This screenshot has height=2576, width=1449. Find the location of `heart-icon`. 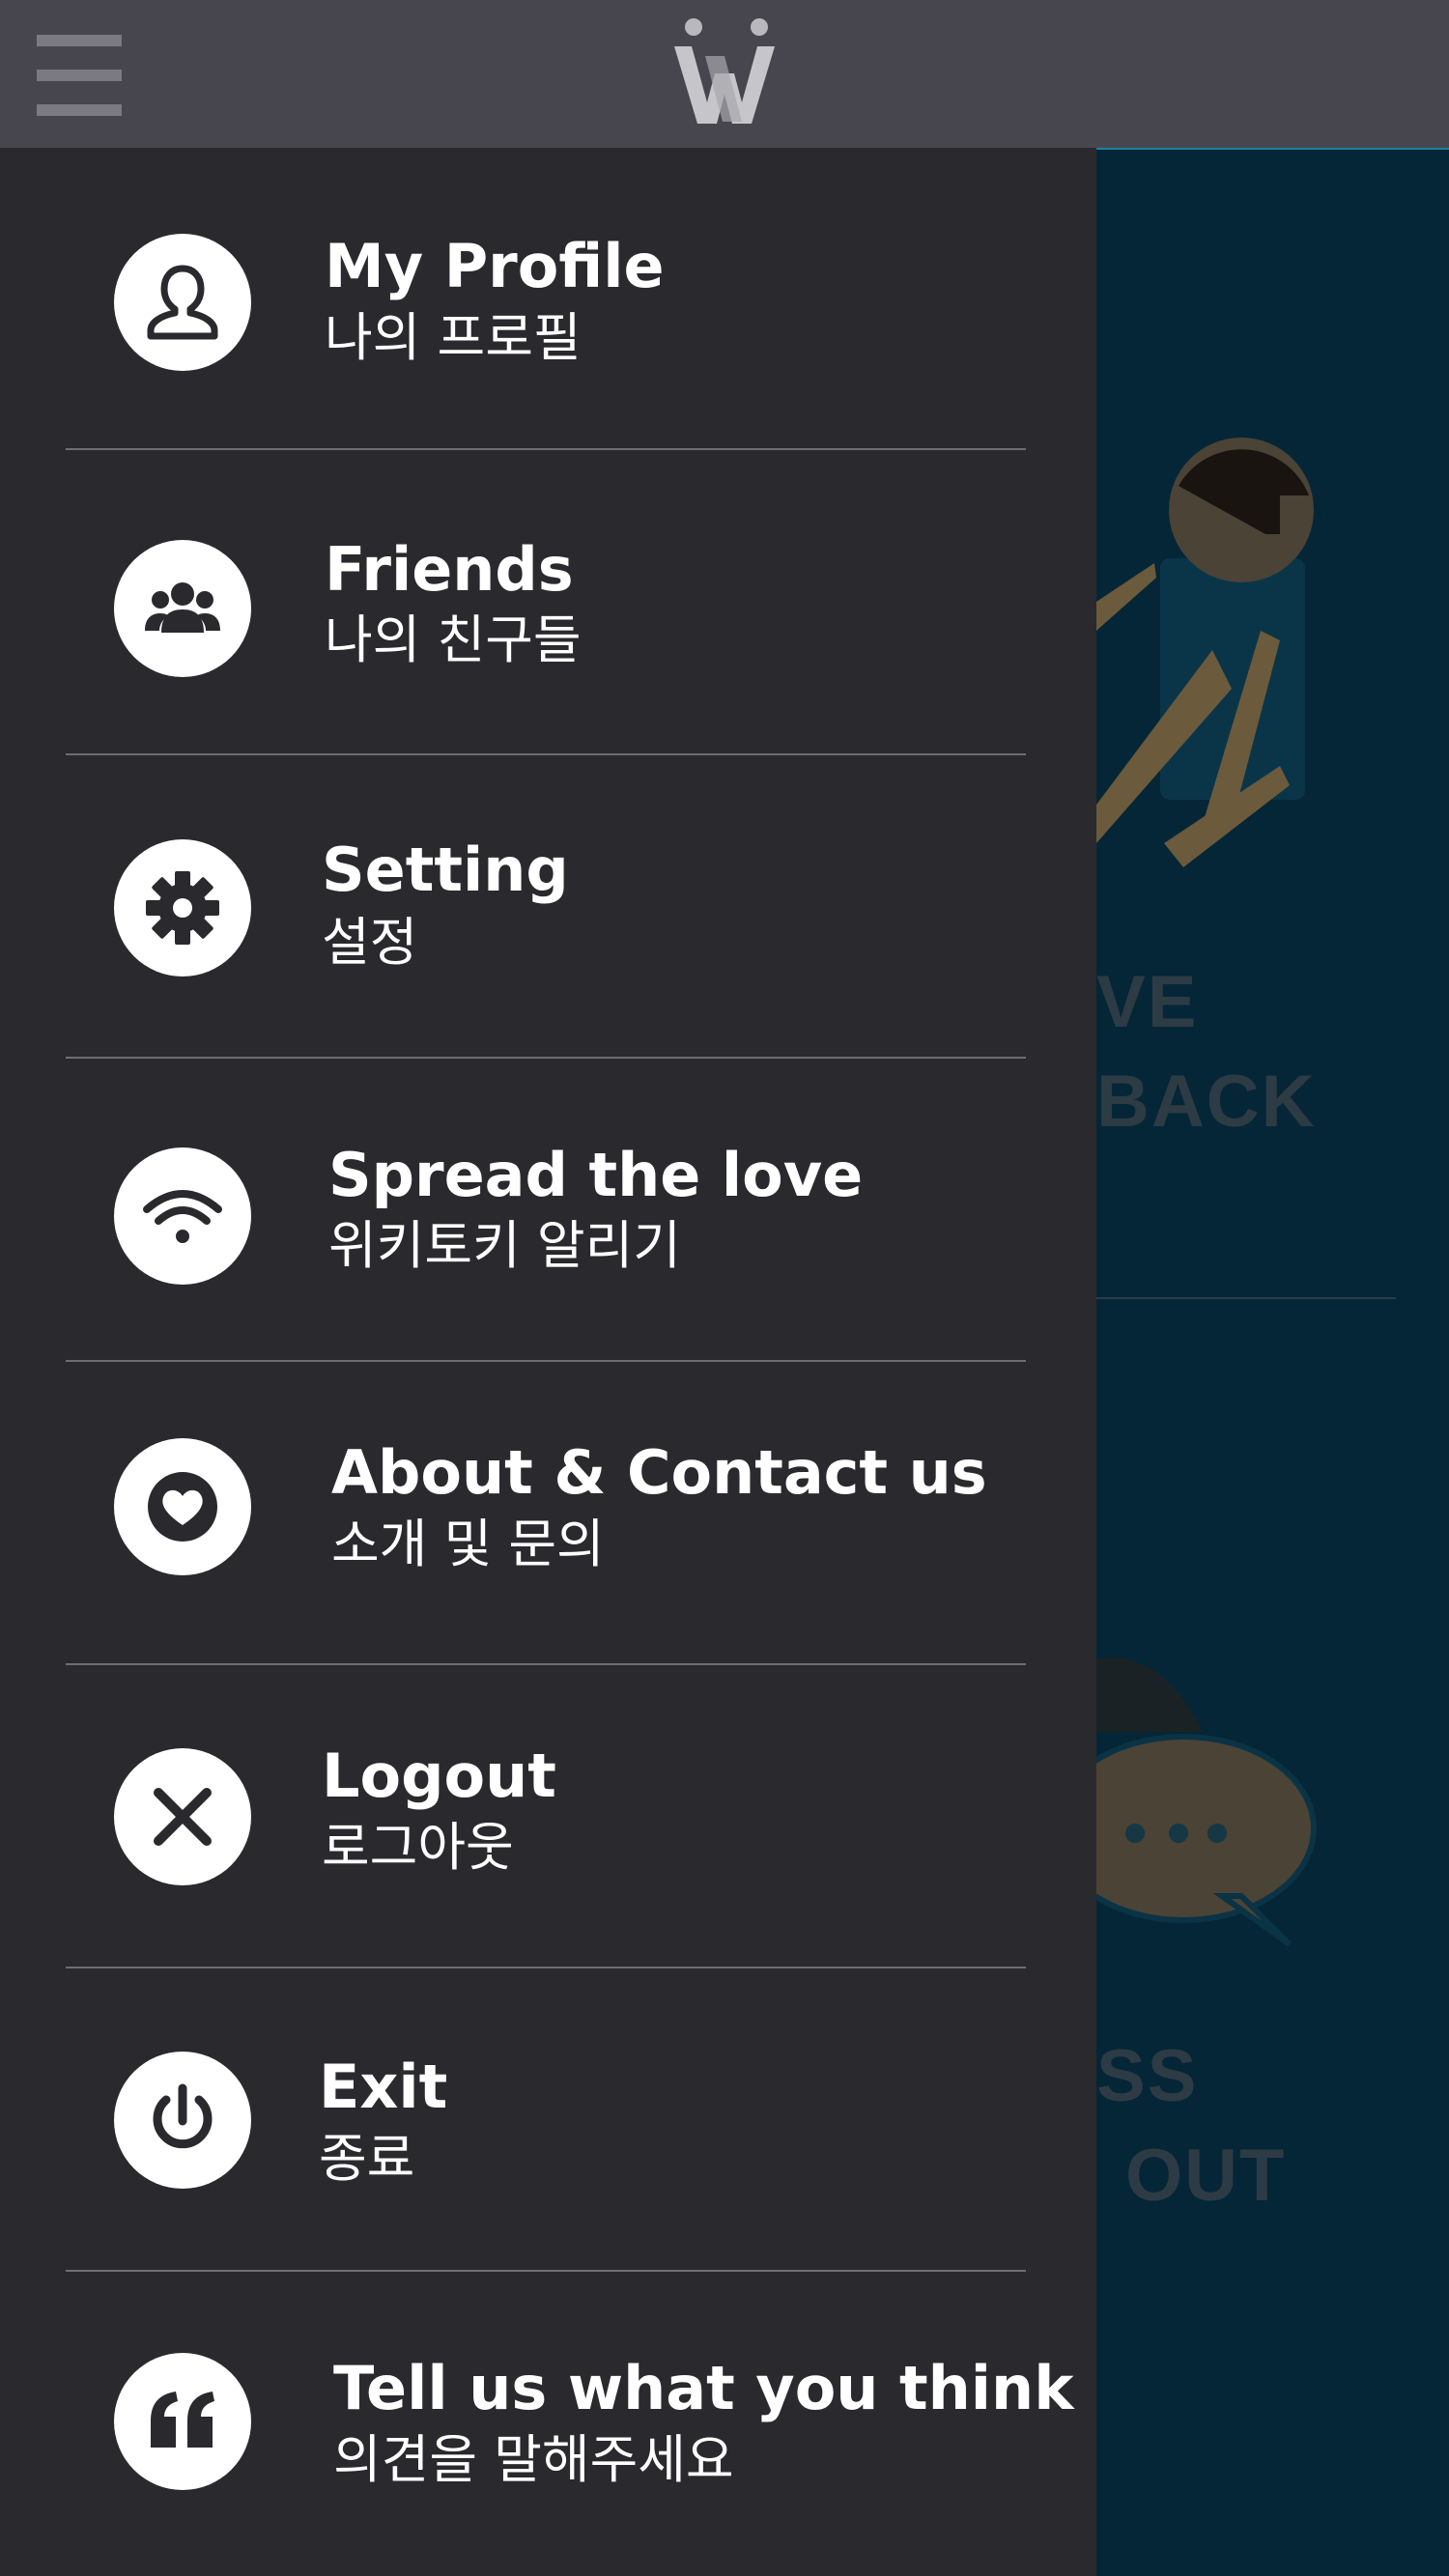

heart-icon is located at coordinates (182, 1506).